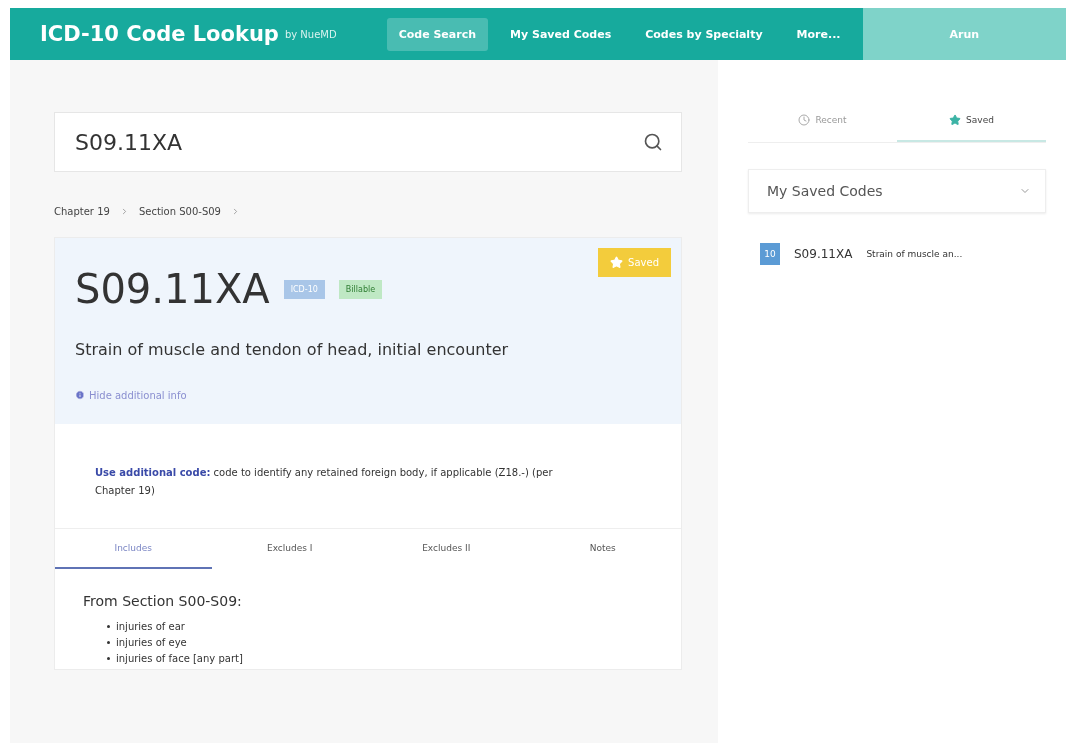 The width and height of the screenshot is (1066, 751). What do you see at coordinates (289, 549) in the screenshot?
I see `tab: Excludes I` at bounding box center [289, 549].